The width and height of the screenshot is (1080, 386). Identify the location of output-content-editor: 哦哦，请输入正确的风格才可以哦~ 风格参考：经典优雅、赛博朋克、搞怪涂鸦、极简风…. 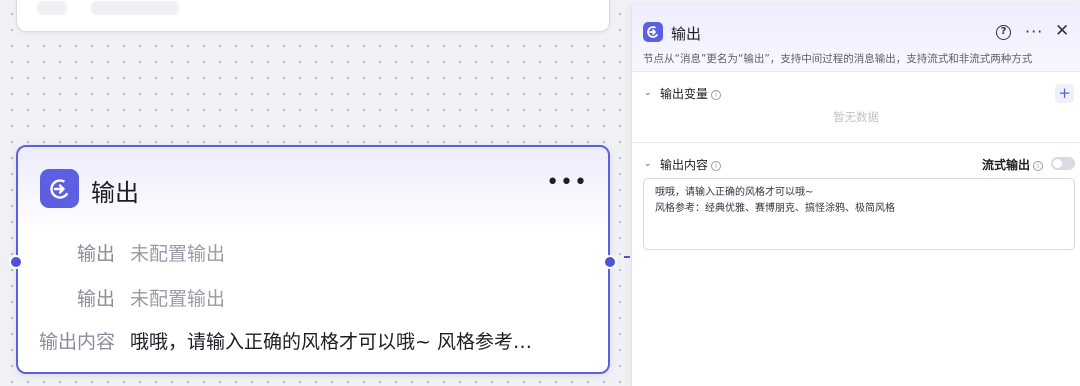
(859, 214).